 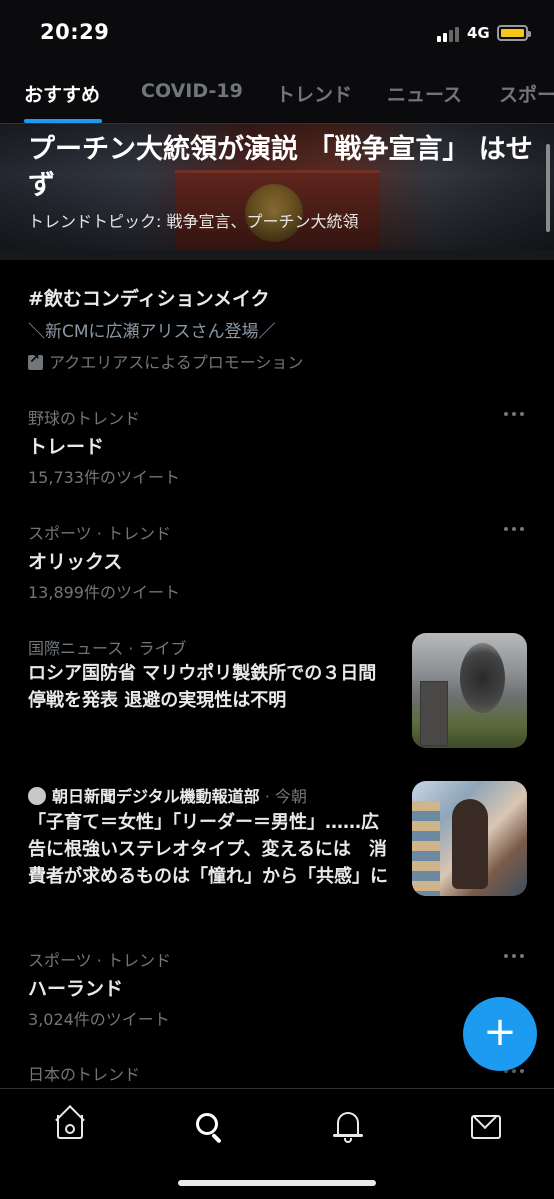 I want to click on nav-messages-button, so click(x=486, y=1127).